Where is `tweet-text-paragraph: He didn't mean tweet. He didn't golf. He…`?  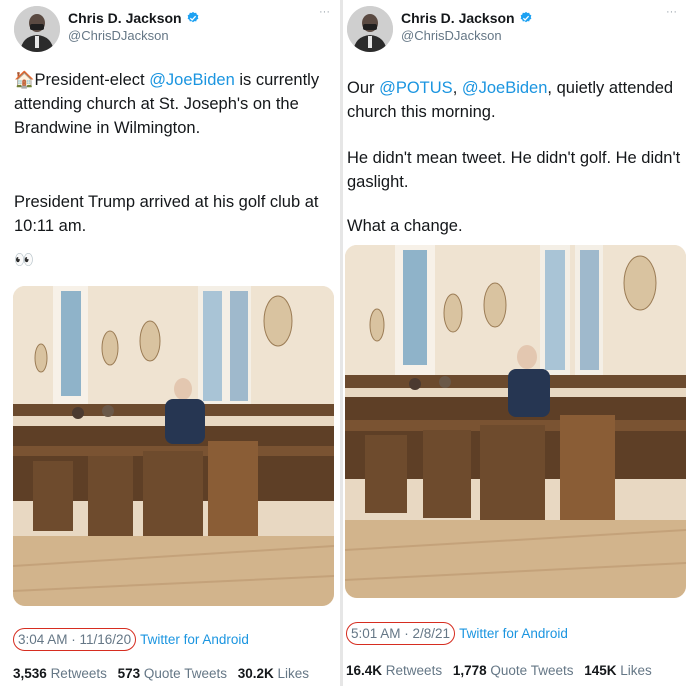 tweet-text-paragraph: He didn't mean tweet. He didn't golf. He… is located at coordinates (514, 170).